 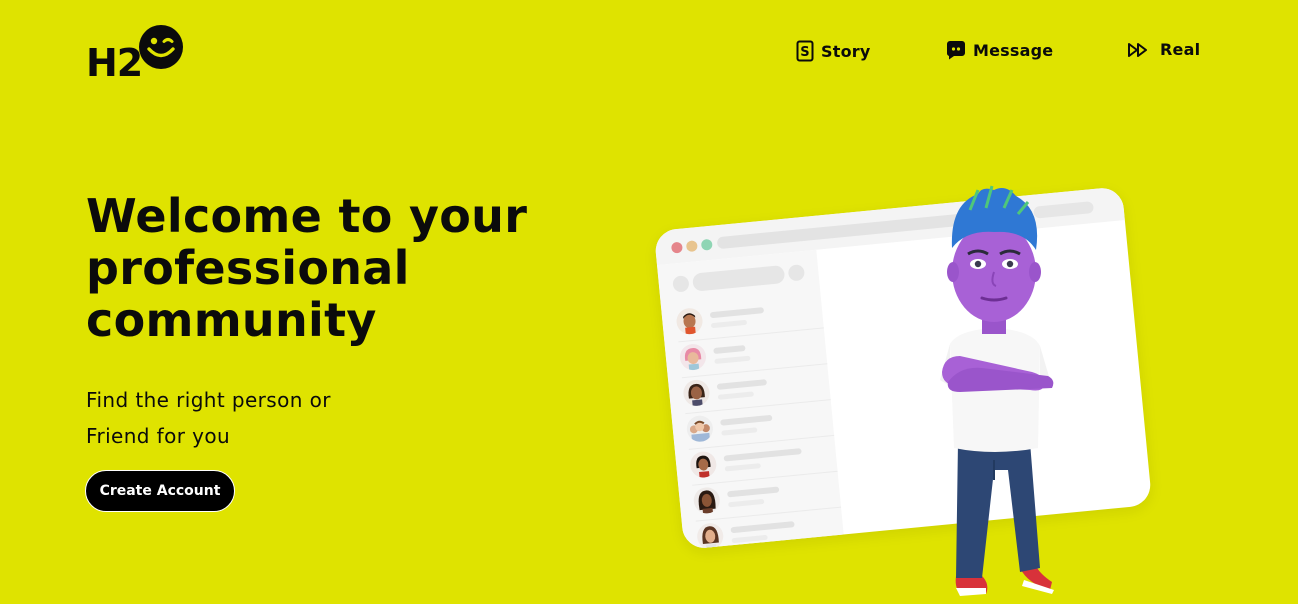 What do you see at coordinates (681, 284) in the screenshot?
I see `sidebar-profile-dot` at bounding box center [681, 284].